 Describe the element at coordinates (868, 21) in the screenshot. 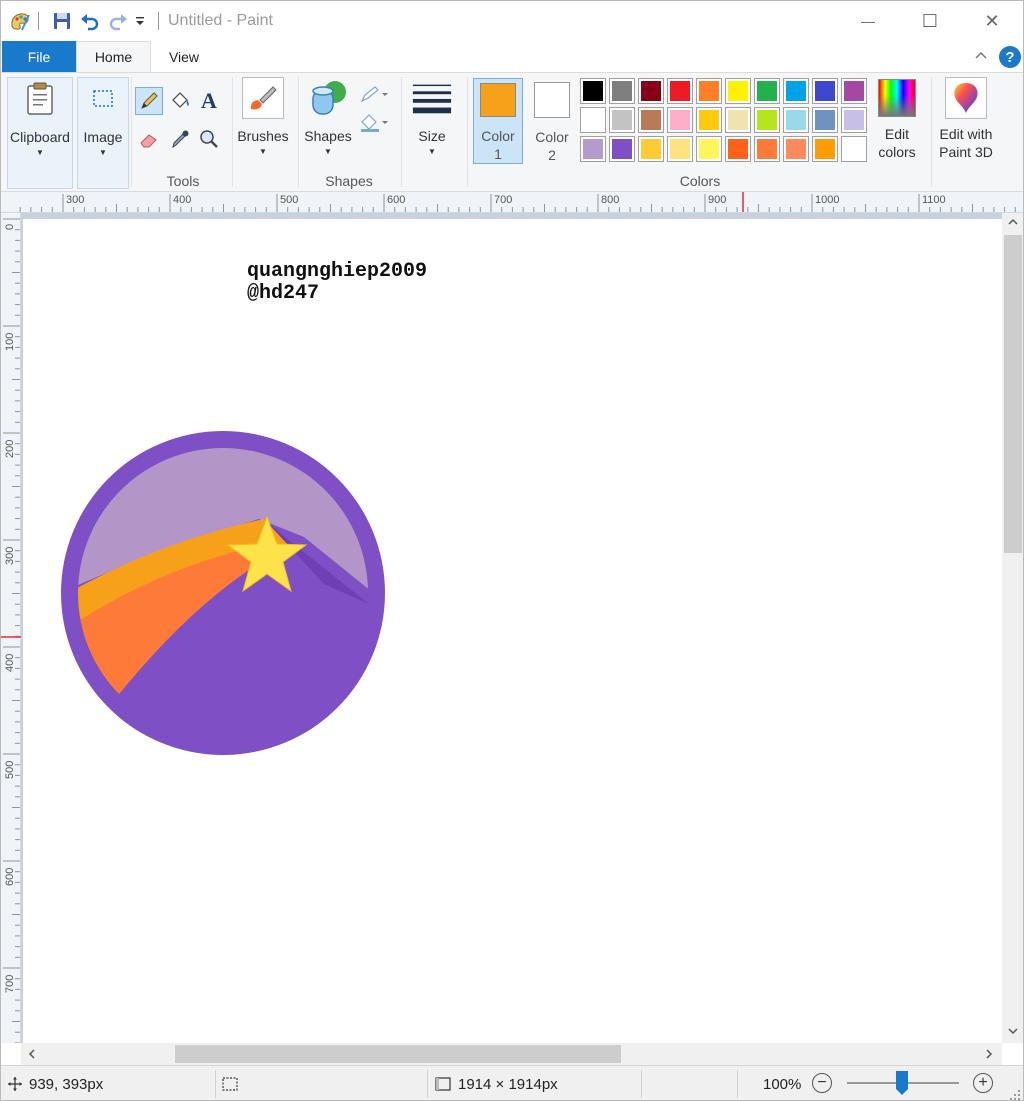

I see `minimize-button: —` at that location.